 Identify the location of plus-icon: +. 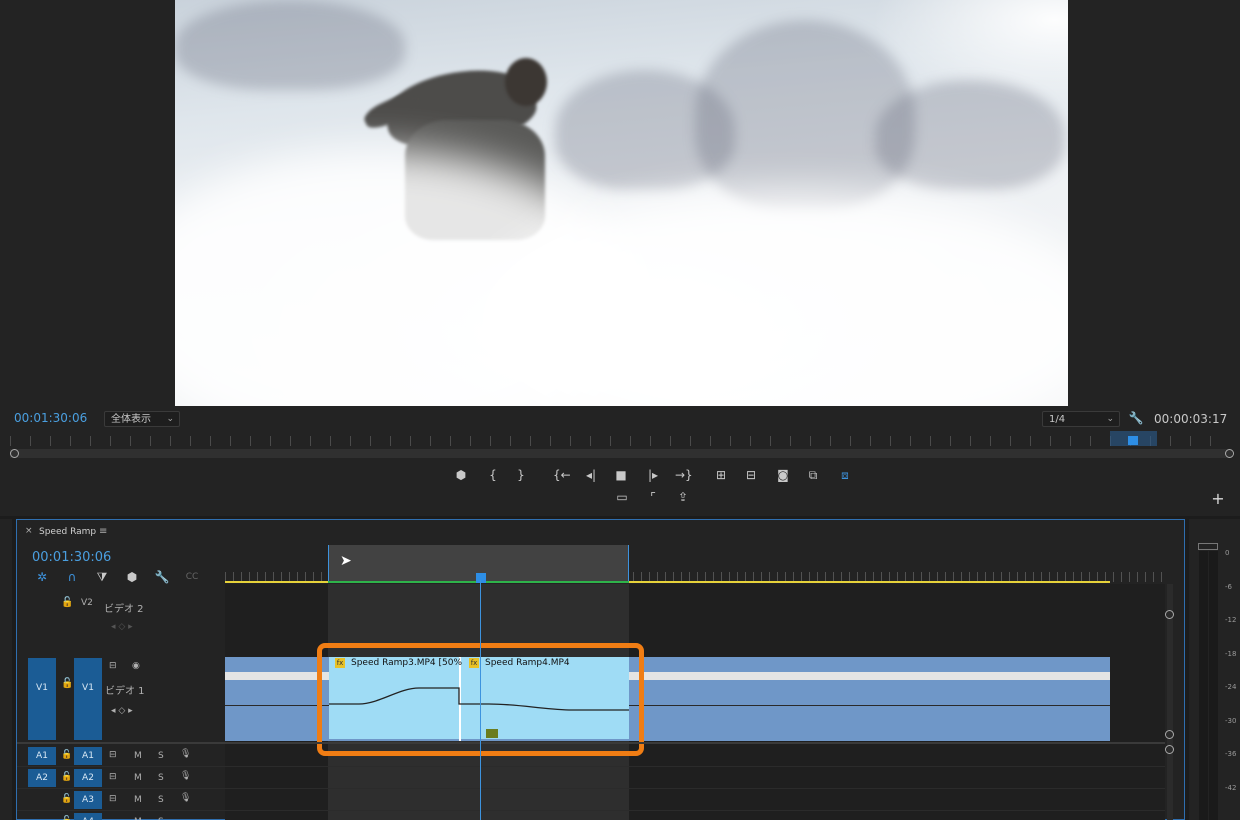
(1218, 499).